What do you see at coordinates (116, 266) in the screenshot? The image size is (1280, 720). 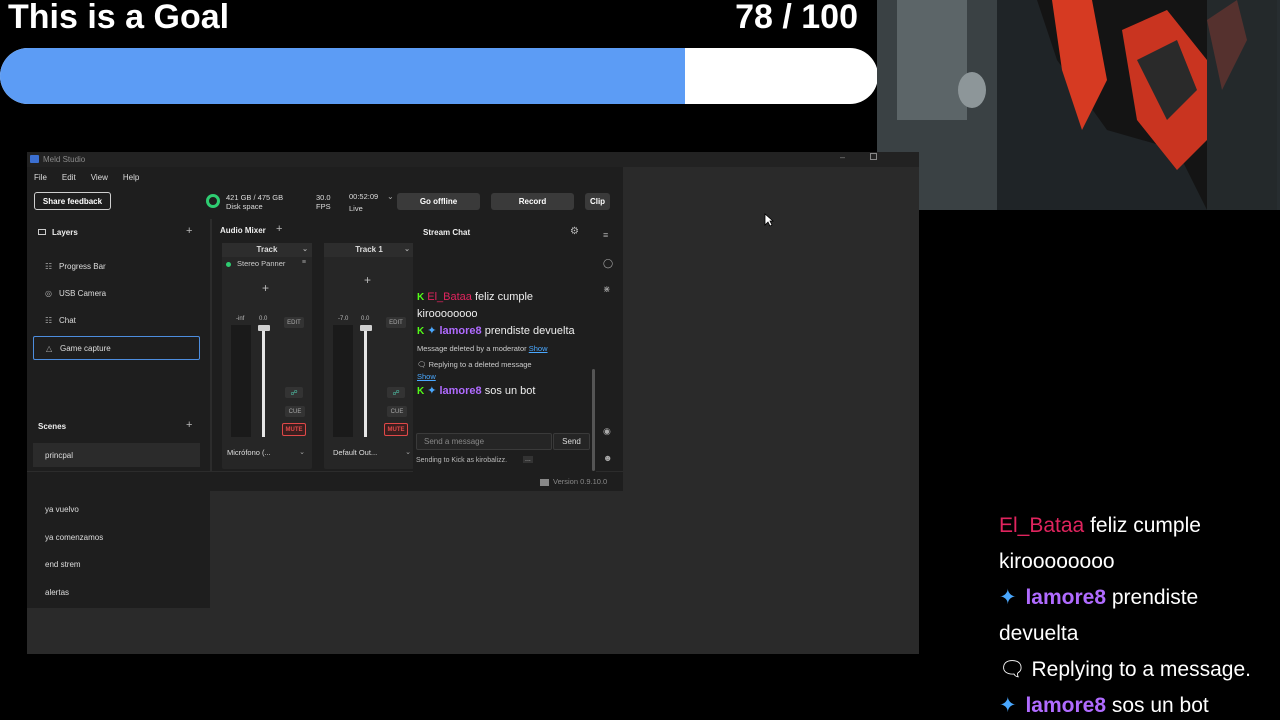 I see `layer-item-progress-bar: ☷ Progress Bar` at bounding box center [116, 266].